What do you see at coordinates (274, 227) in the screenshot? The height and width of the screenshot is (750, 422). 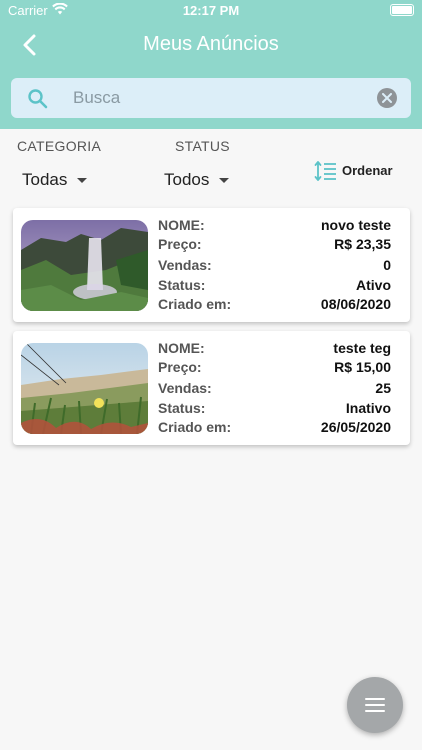 I see `name-row: NOME: novo teste` at bounding box center [274, 227].